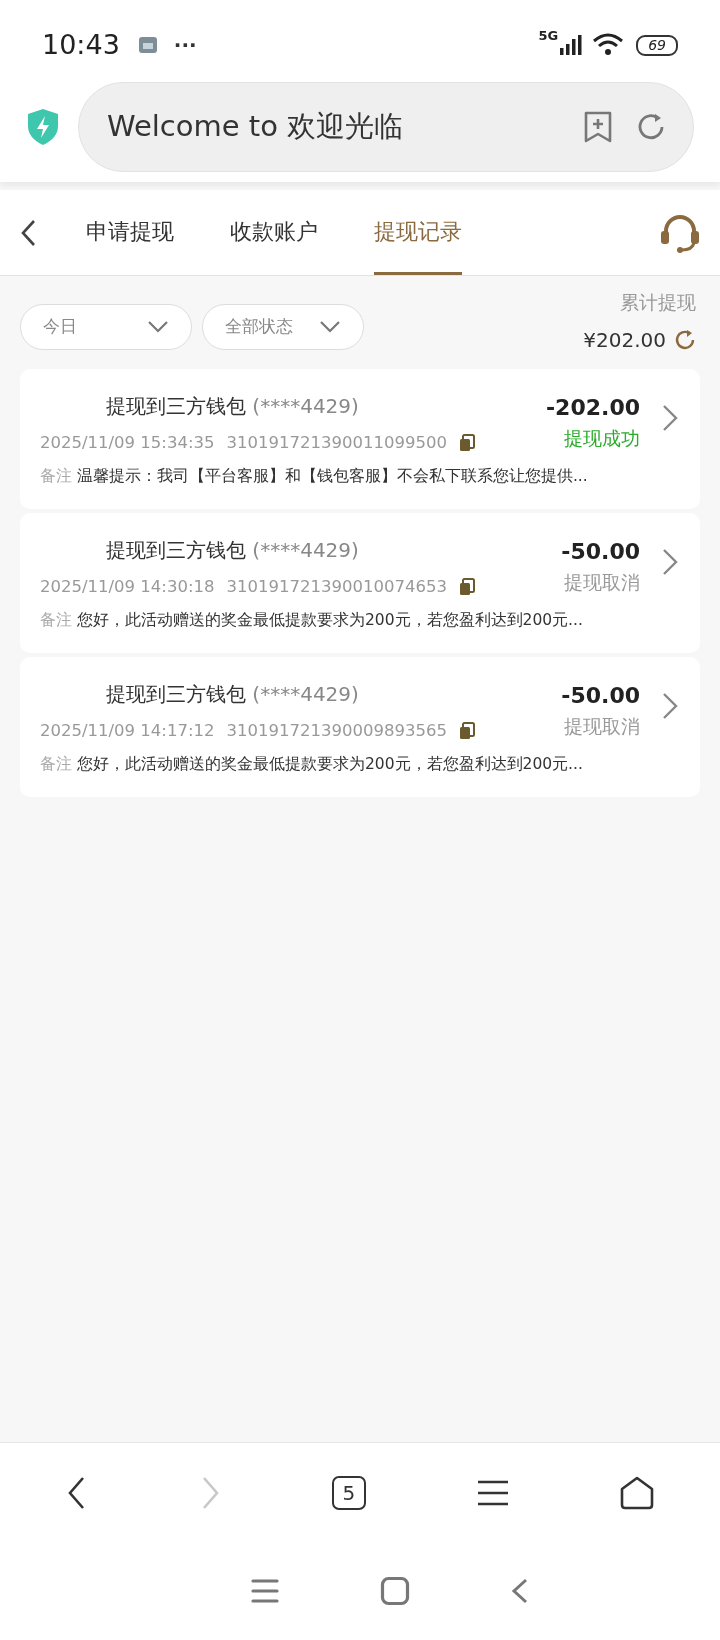  I want to click on record-card: 提现到三方钱包 (****4429) 2025/11/09 15:34:35 310191721390011099500 备注 温馨提示：我司【平台客服】和【钱包客服】不会私下联系您让您提供... -202.00 提现成功, so click(360, 438).